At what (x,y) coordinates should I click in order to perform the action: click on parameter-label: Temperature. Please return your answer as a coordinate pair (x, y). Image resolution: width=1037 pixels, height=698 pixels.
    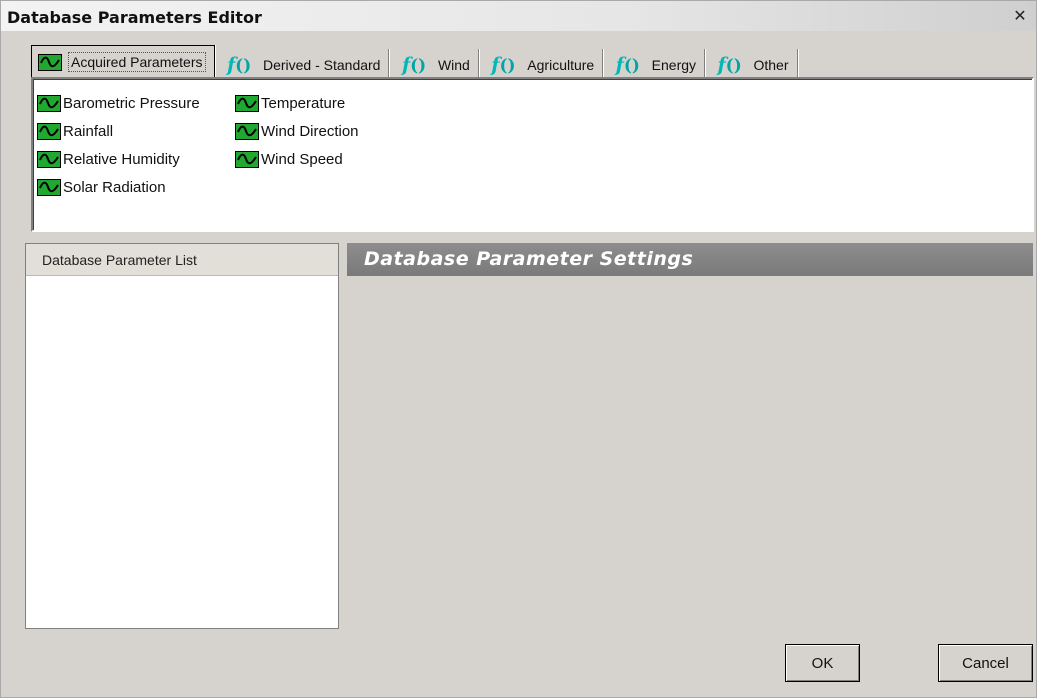
    Looking at the image, I should click on (303, 103).